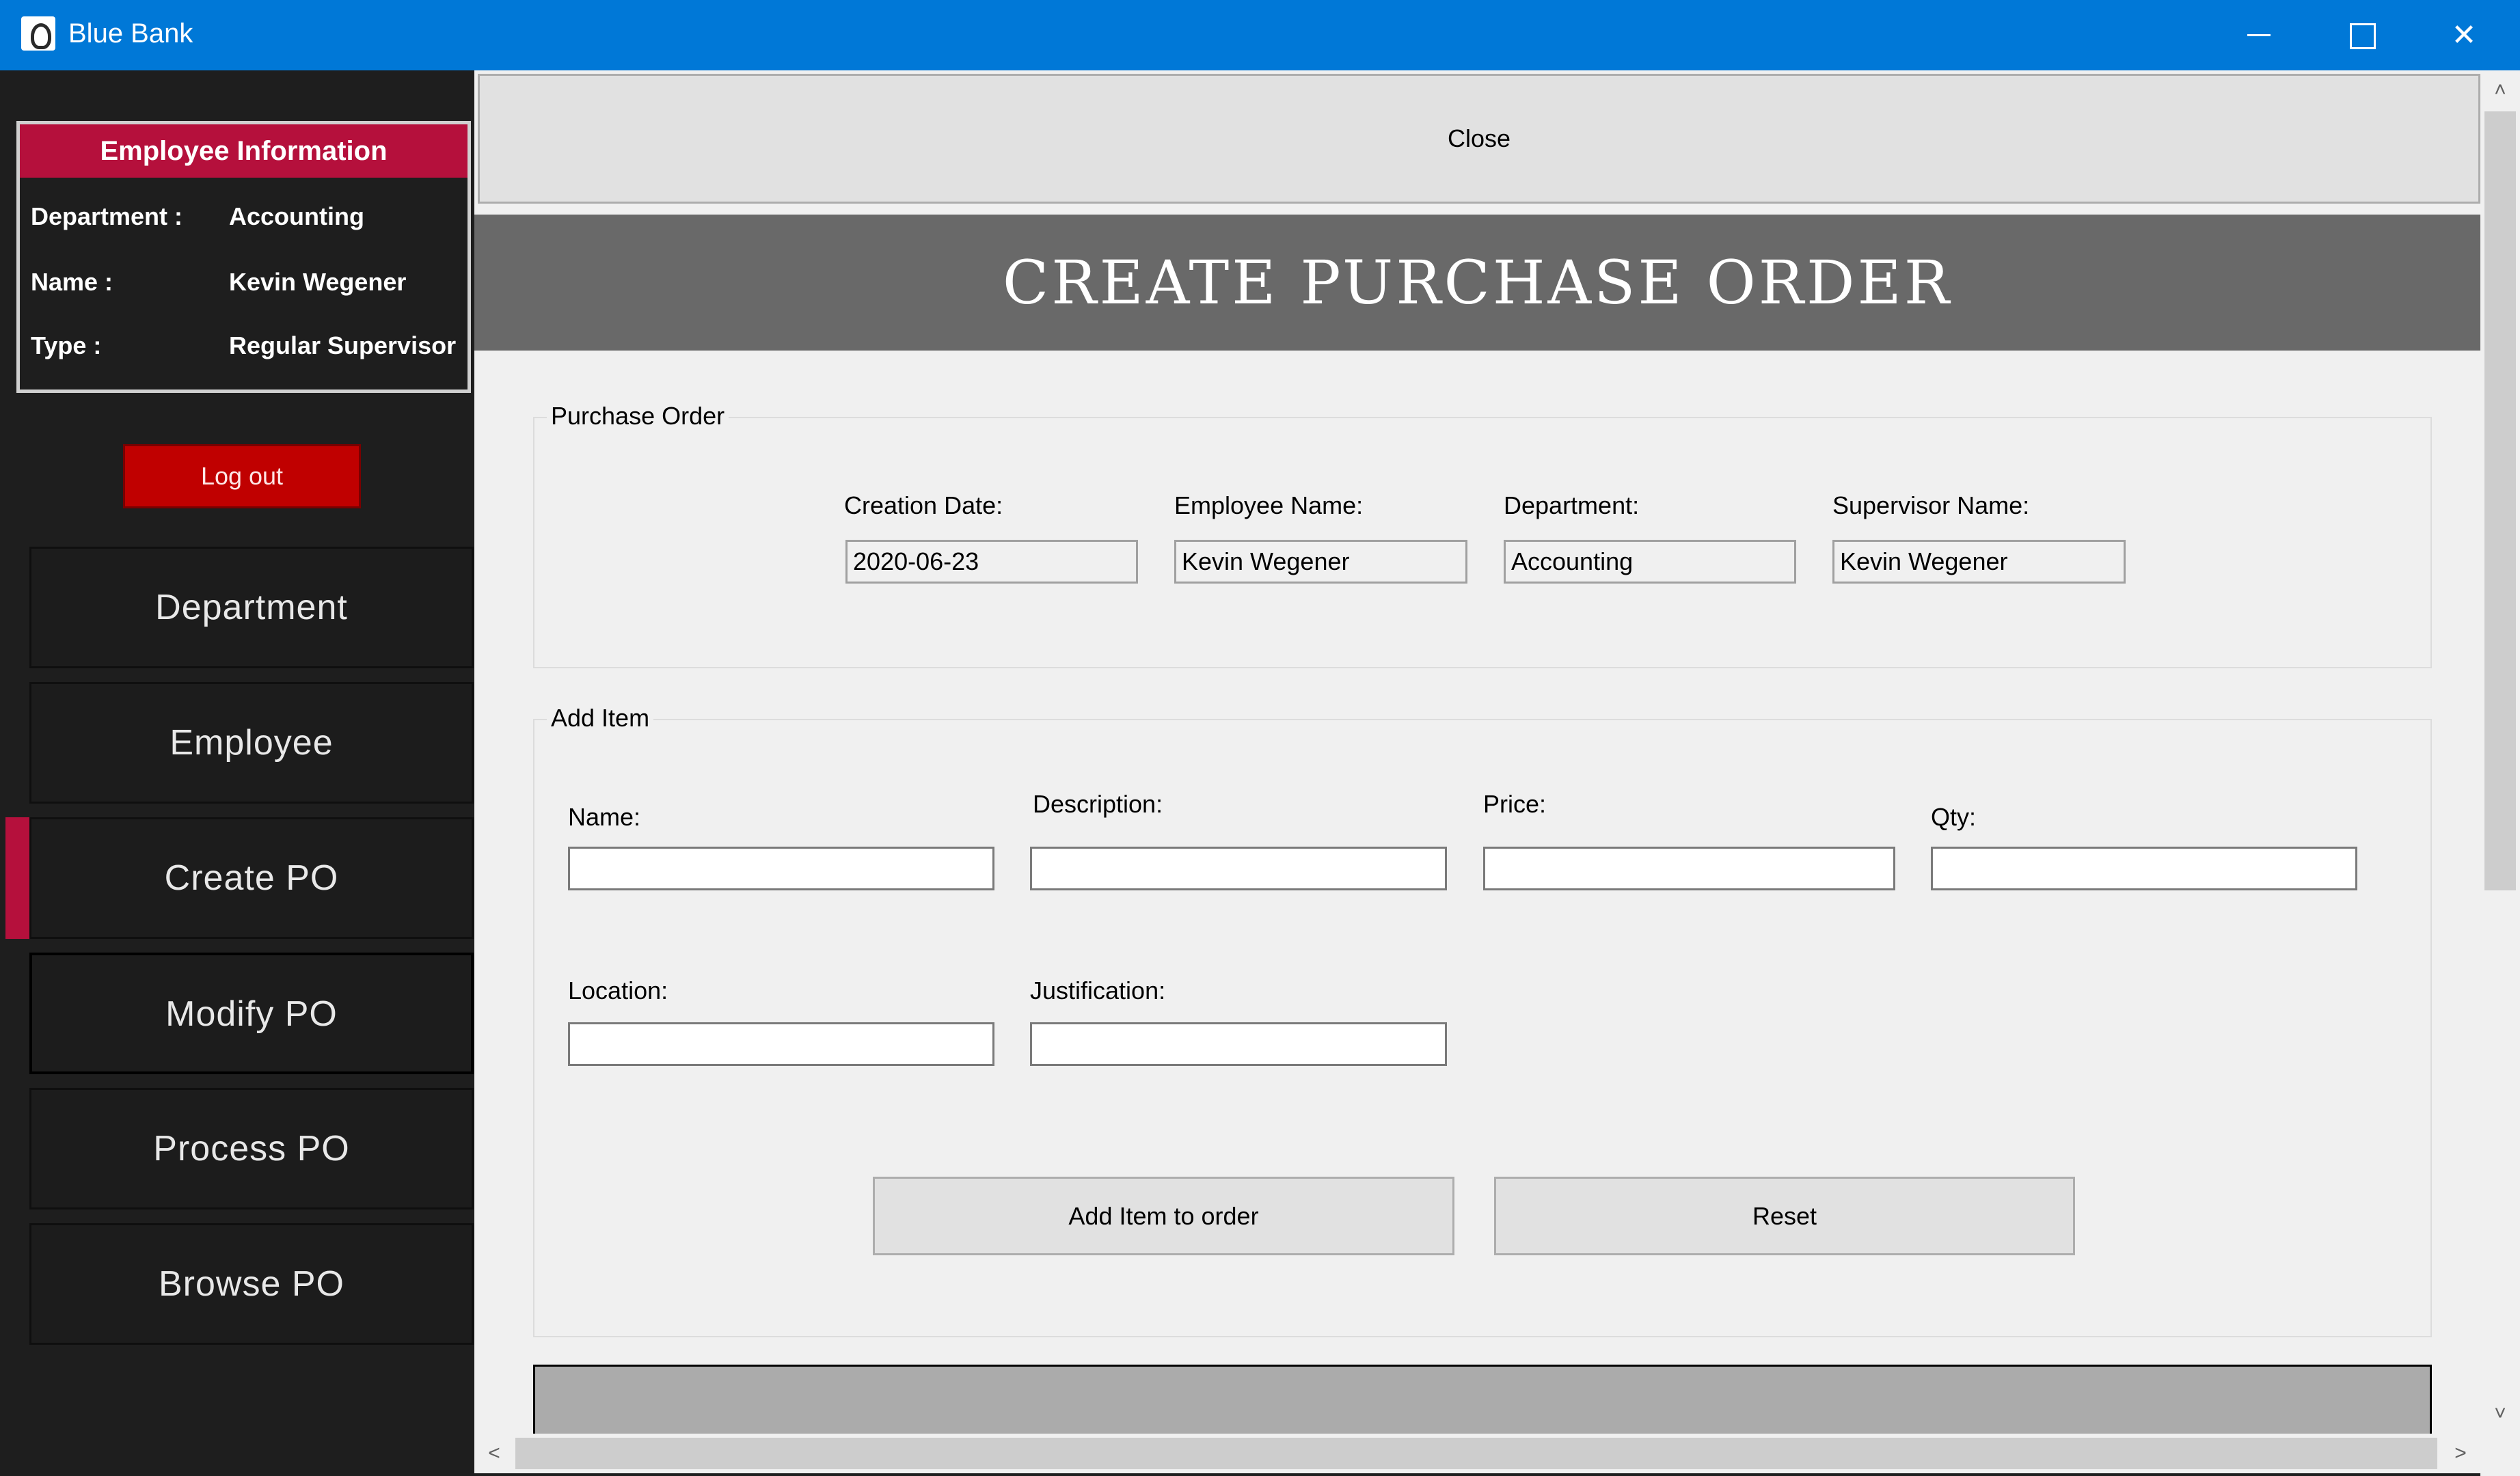 This screenshot has width=2520, height=1476. What do you see at coordinates (343, 345) in the screenshot?
I see `info-value: Regular Supervisor` at bounding box center [343, 345].